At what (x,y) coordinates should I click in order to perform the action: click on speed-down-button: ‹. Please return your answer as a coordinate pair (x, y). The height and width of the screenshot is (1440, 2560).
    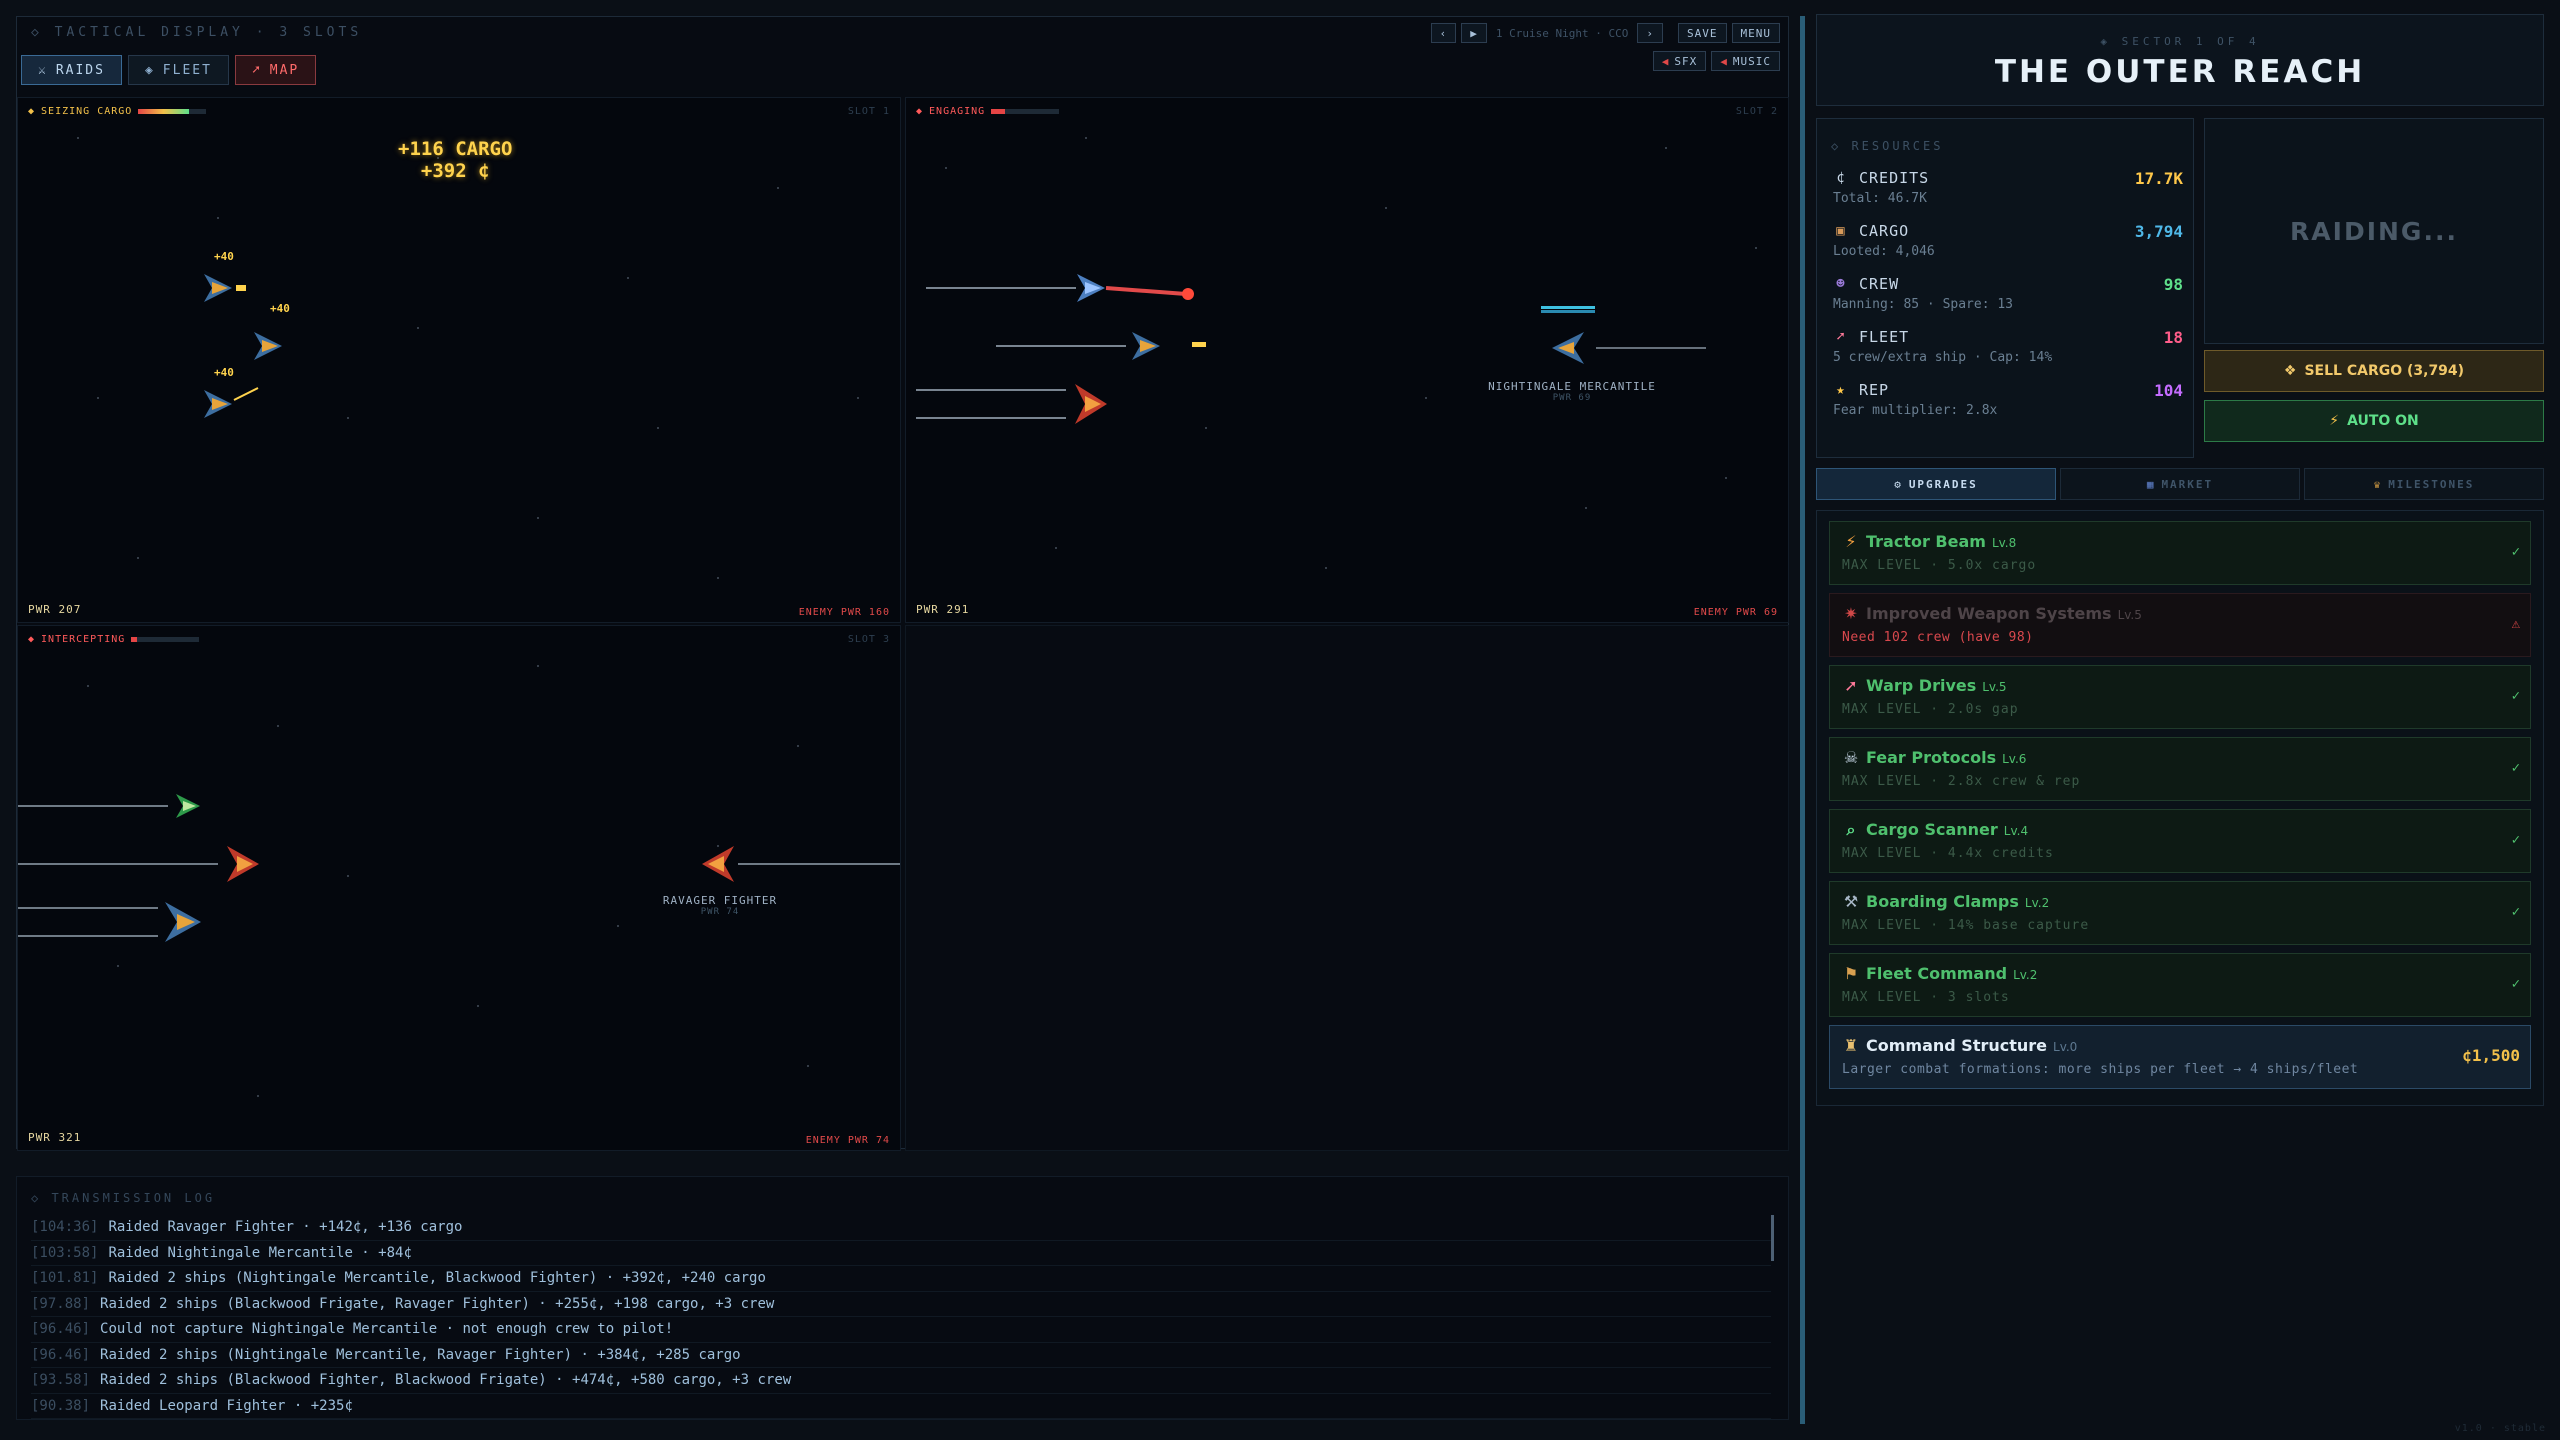
    Looking at the image, I should click on (1443, 33).